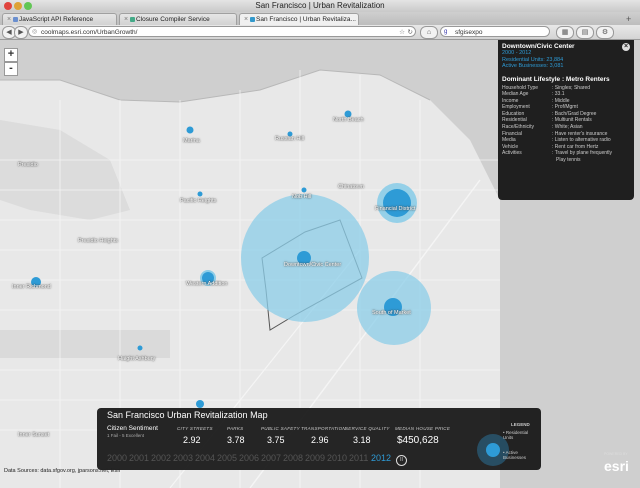  What do you see at coordinates (565, 32) in the screenshot?
I see `bookmarks-button: ▦` at bounding box center [565, 32].